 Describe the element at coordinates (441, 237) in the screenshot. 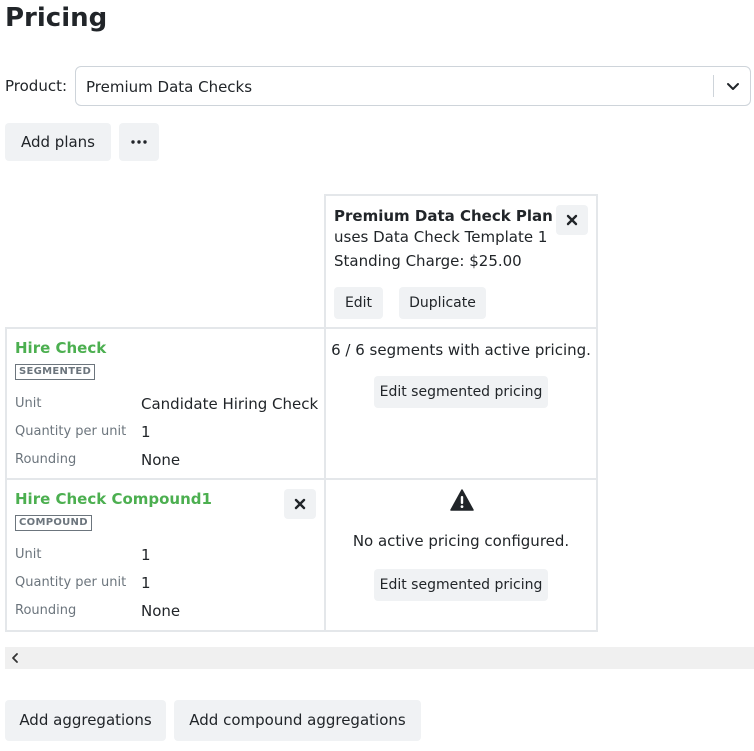

I see `plan-template: uses Data Check Template 1` at that location.